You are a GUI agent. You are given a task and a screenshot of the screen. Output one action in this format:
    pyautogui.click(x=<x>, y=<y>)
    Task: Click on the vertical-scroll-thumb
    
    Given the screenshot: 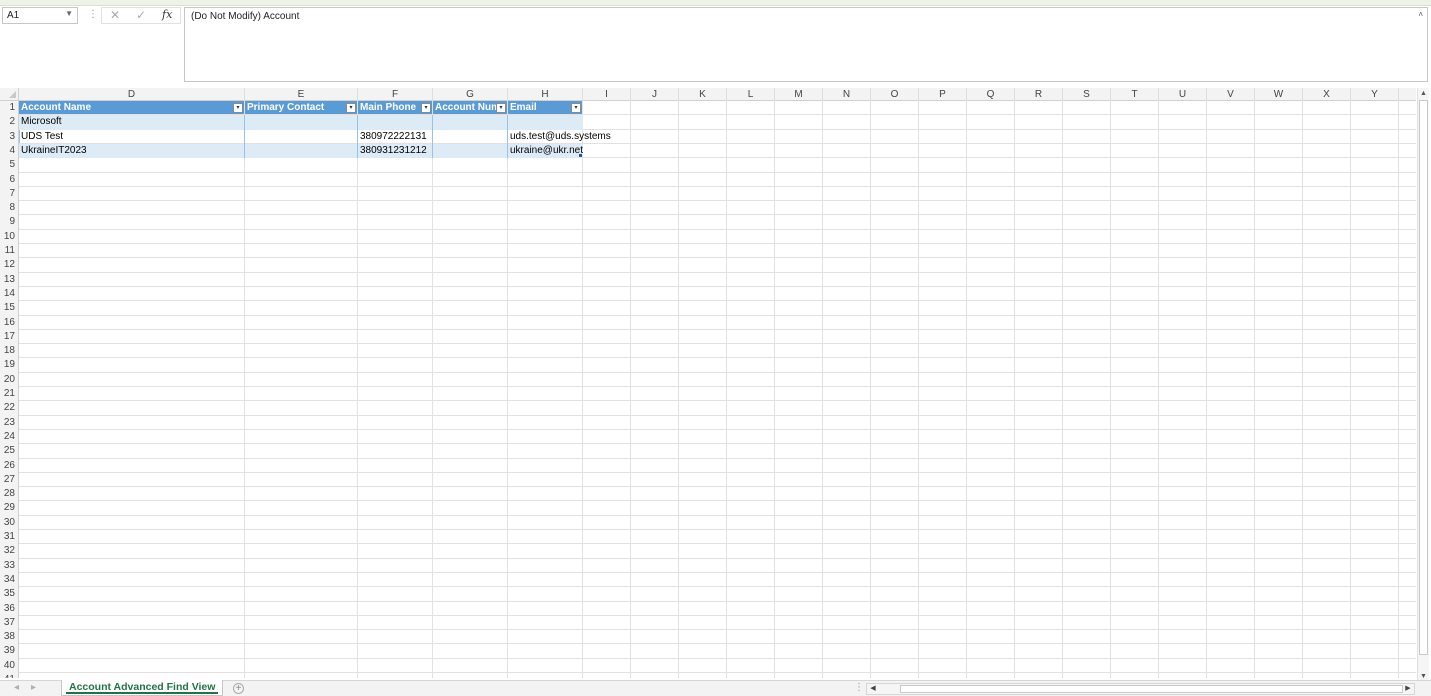 What is the action you would take?
    pyautogui.click(x=1423, y=377)
    